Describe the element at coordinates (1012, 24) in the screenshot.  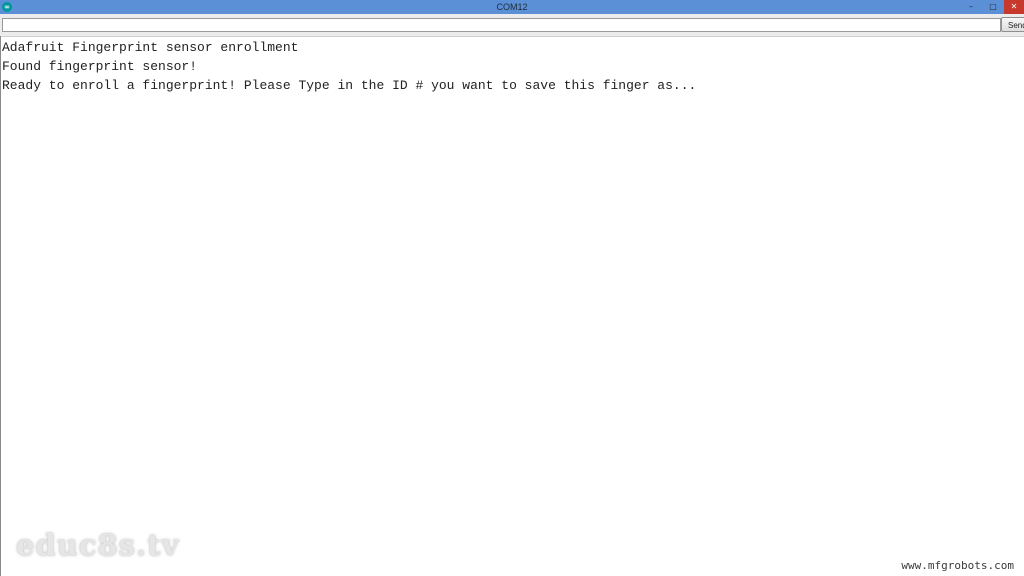
I see `send-button: Send` at that location.